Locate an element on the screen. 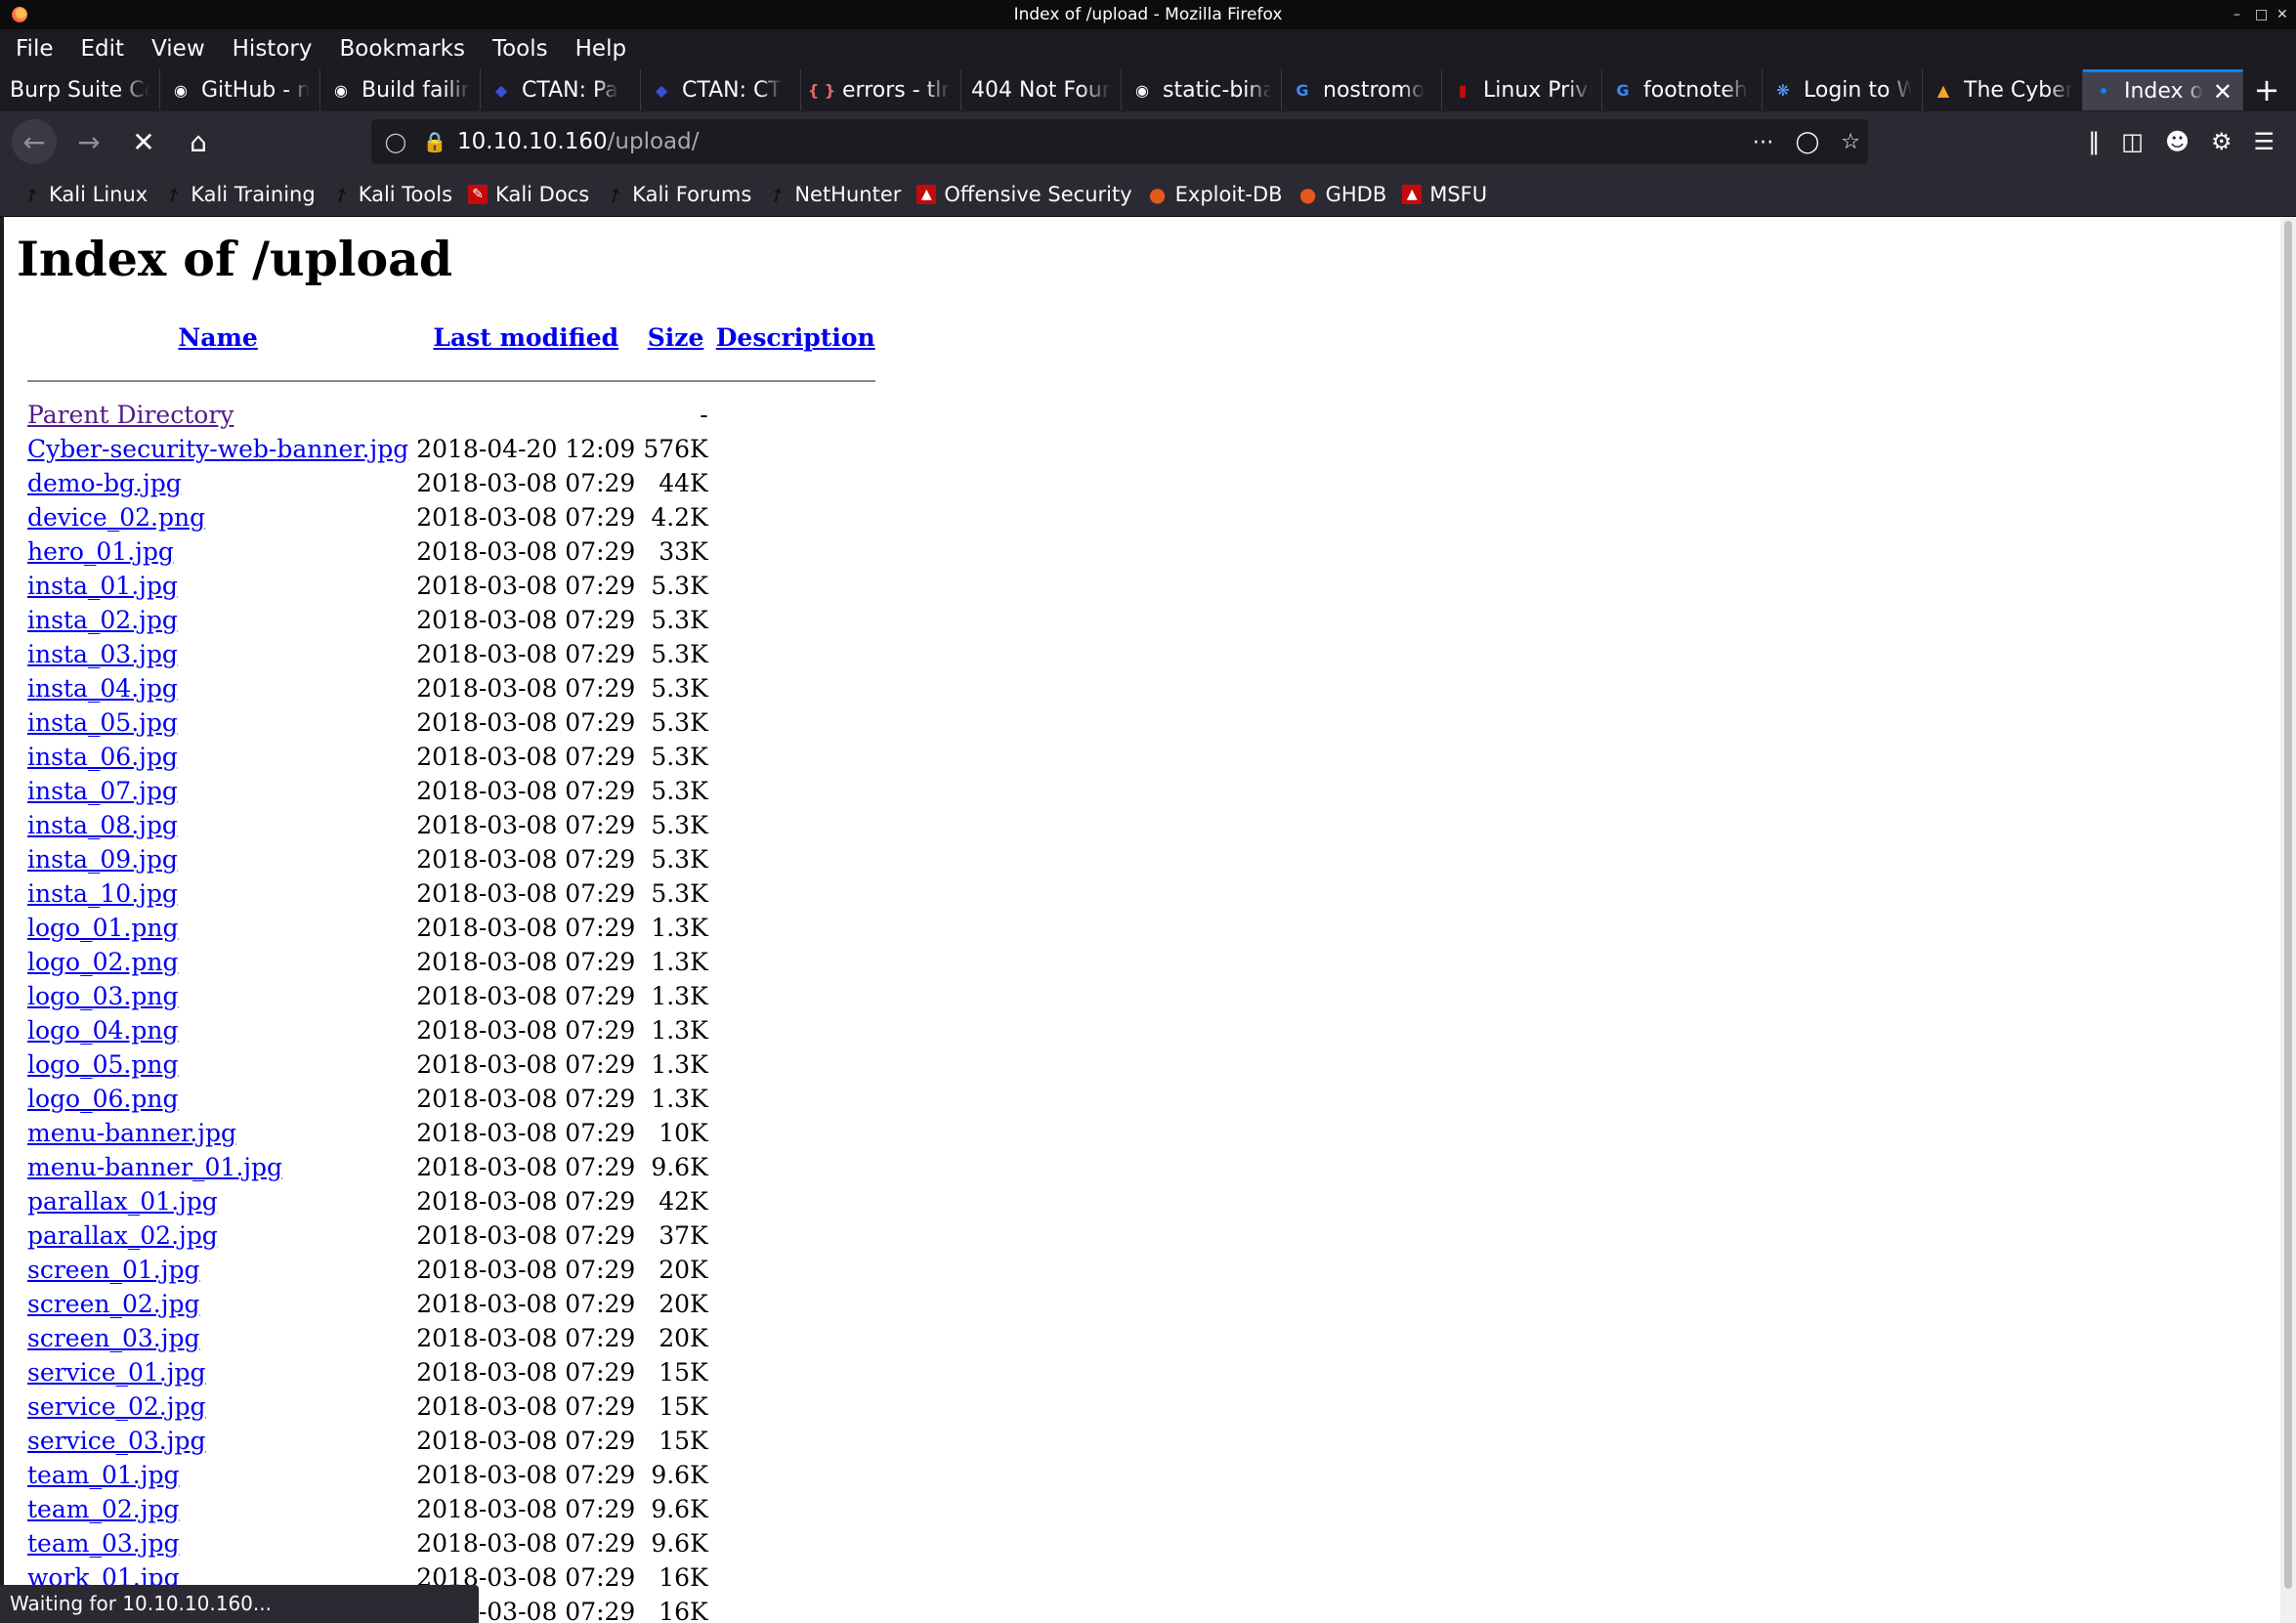 The height and width of the screenshot is (1623, 2296). account-icon: ☻ is located at coordinates (2177, 141).